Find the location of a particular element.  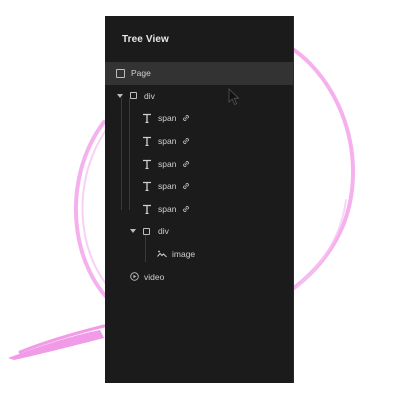

panel-title: Tree View is located at coordinates (145, 39).